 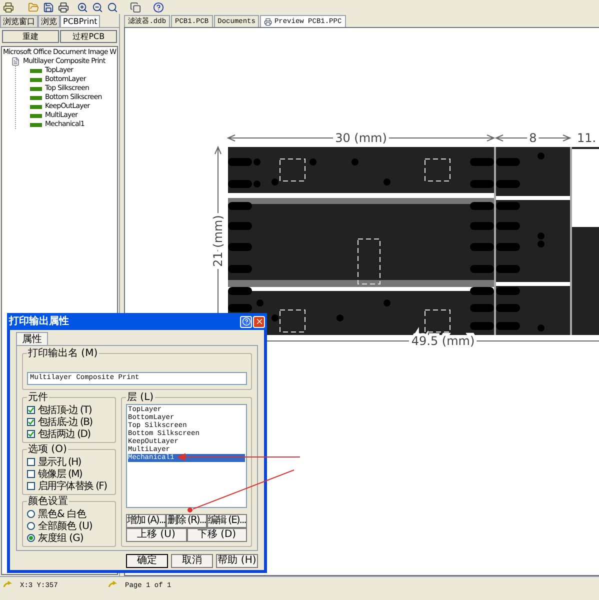 What do you see at coordinates (216, 535) in the screenshot?
I see `dialog-button: 下移 (D)` at bounding box center [216, 535].